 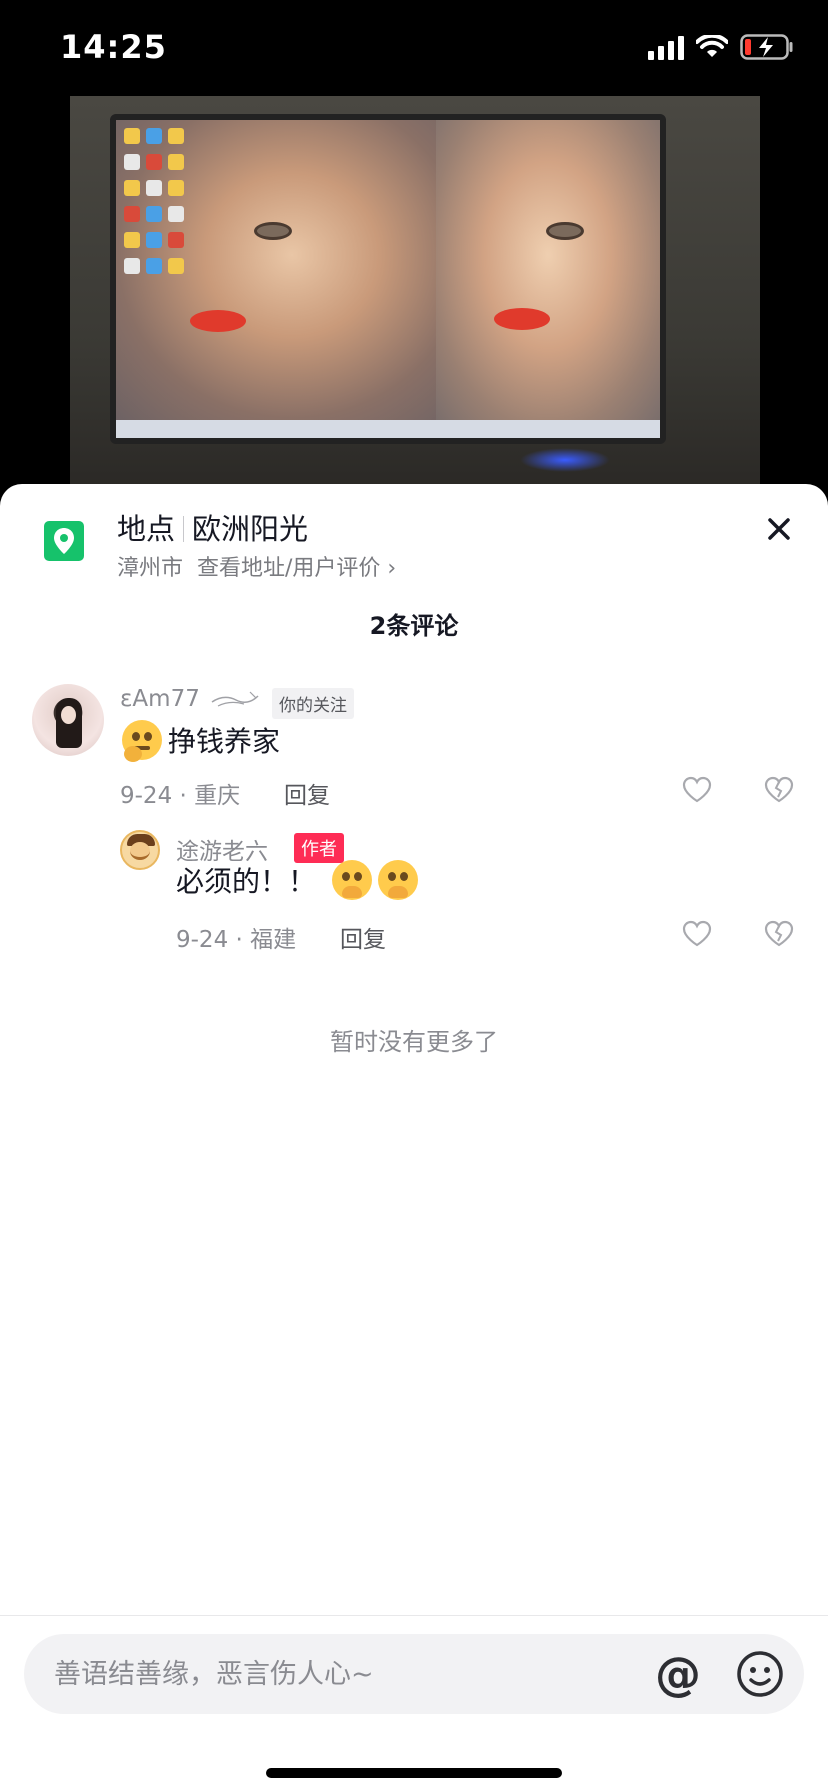 I want to click on location-subtitle: 漳州市 查看地址/用户评价 ›, so click(x=256, y=566).